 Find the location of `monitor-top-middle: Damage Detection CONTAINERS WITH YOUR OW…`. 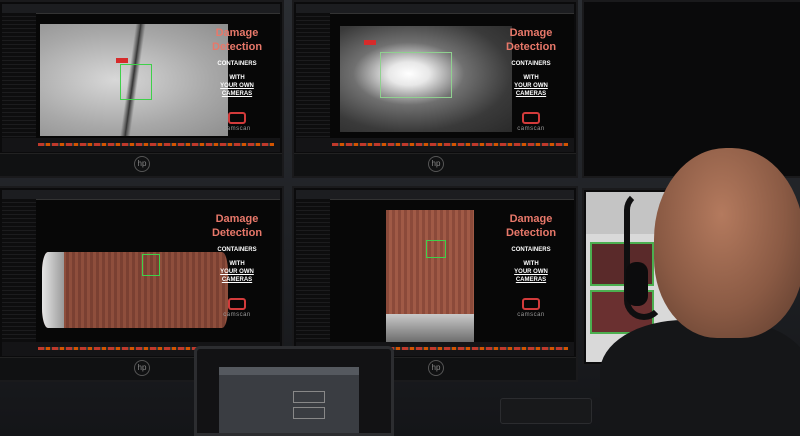

monitor-top-middle: Damage Detection CONTAINERS WITH YOUR OW… is located at coordinates (435, 89).